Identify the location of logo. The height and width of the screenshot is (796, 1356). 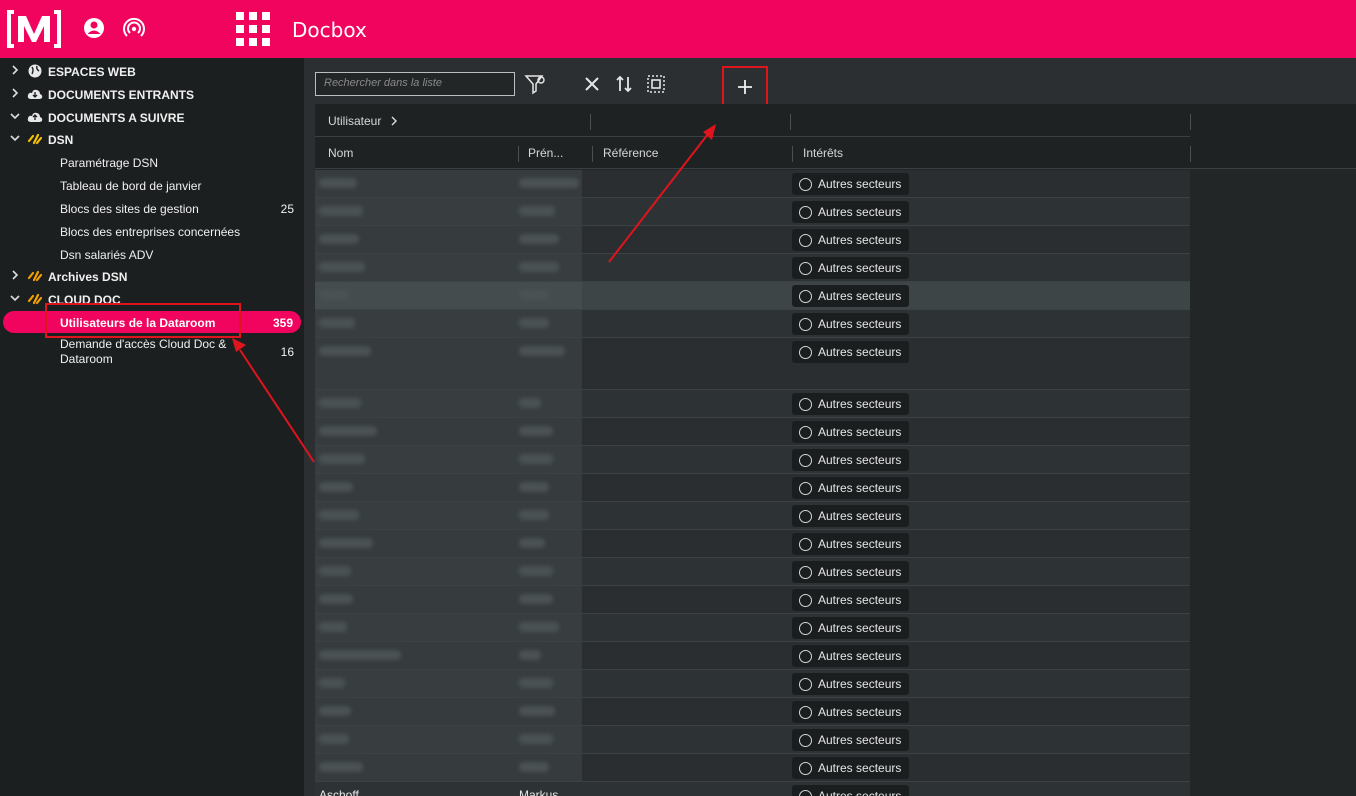
(34, 29).